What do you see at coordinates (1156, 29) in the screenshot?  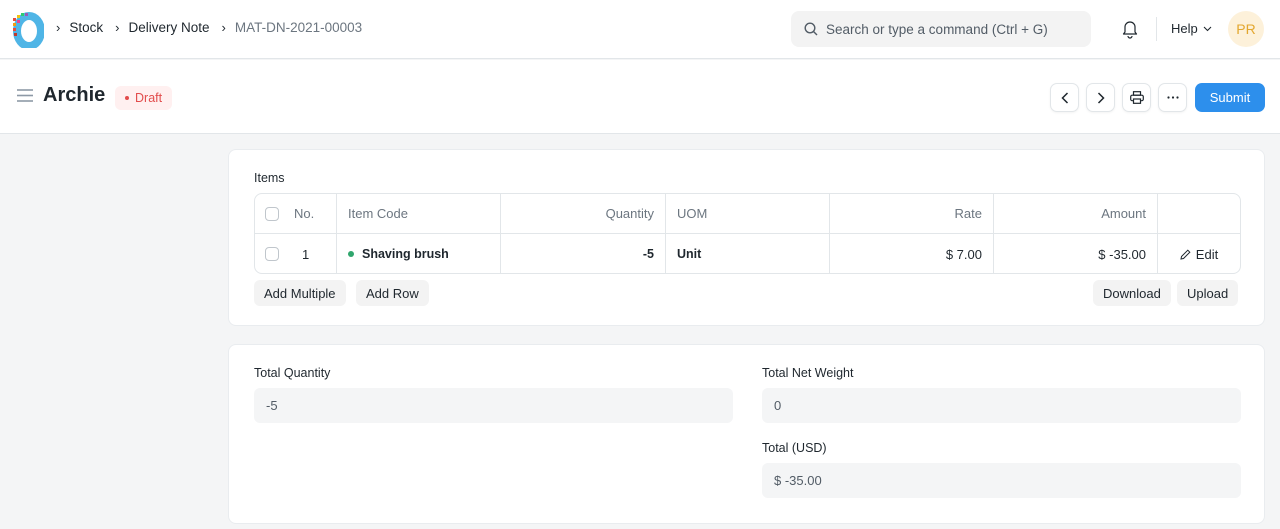 I see `navbar-divider` at bounding box center [1156, 29].